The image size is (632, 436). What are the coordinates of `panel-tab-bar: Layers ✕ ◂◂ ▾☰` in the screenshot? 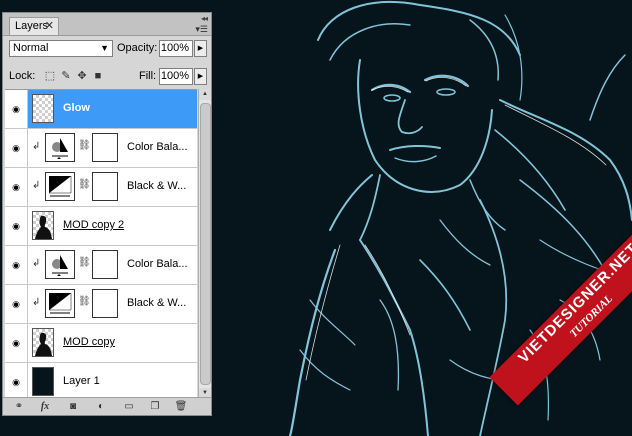 It's located at (107, 24).